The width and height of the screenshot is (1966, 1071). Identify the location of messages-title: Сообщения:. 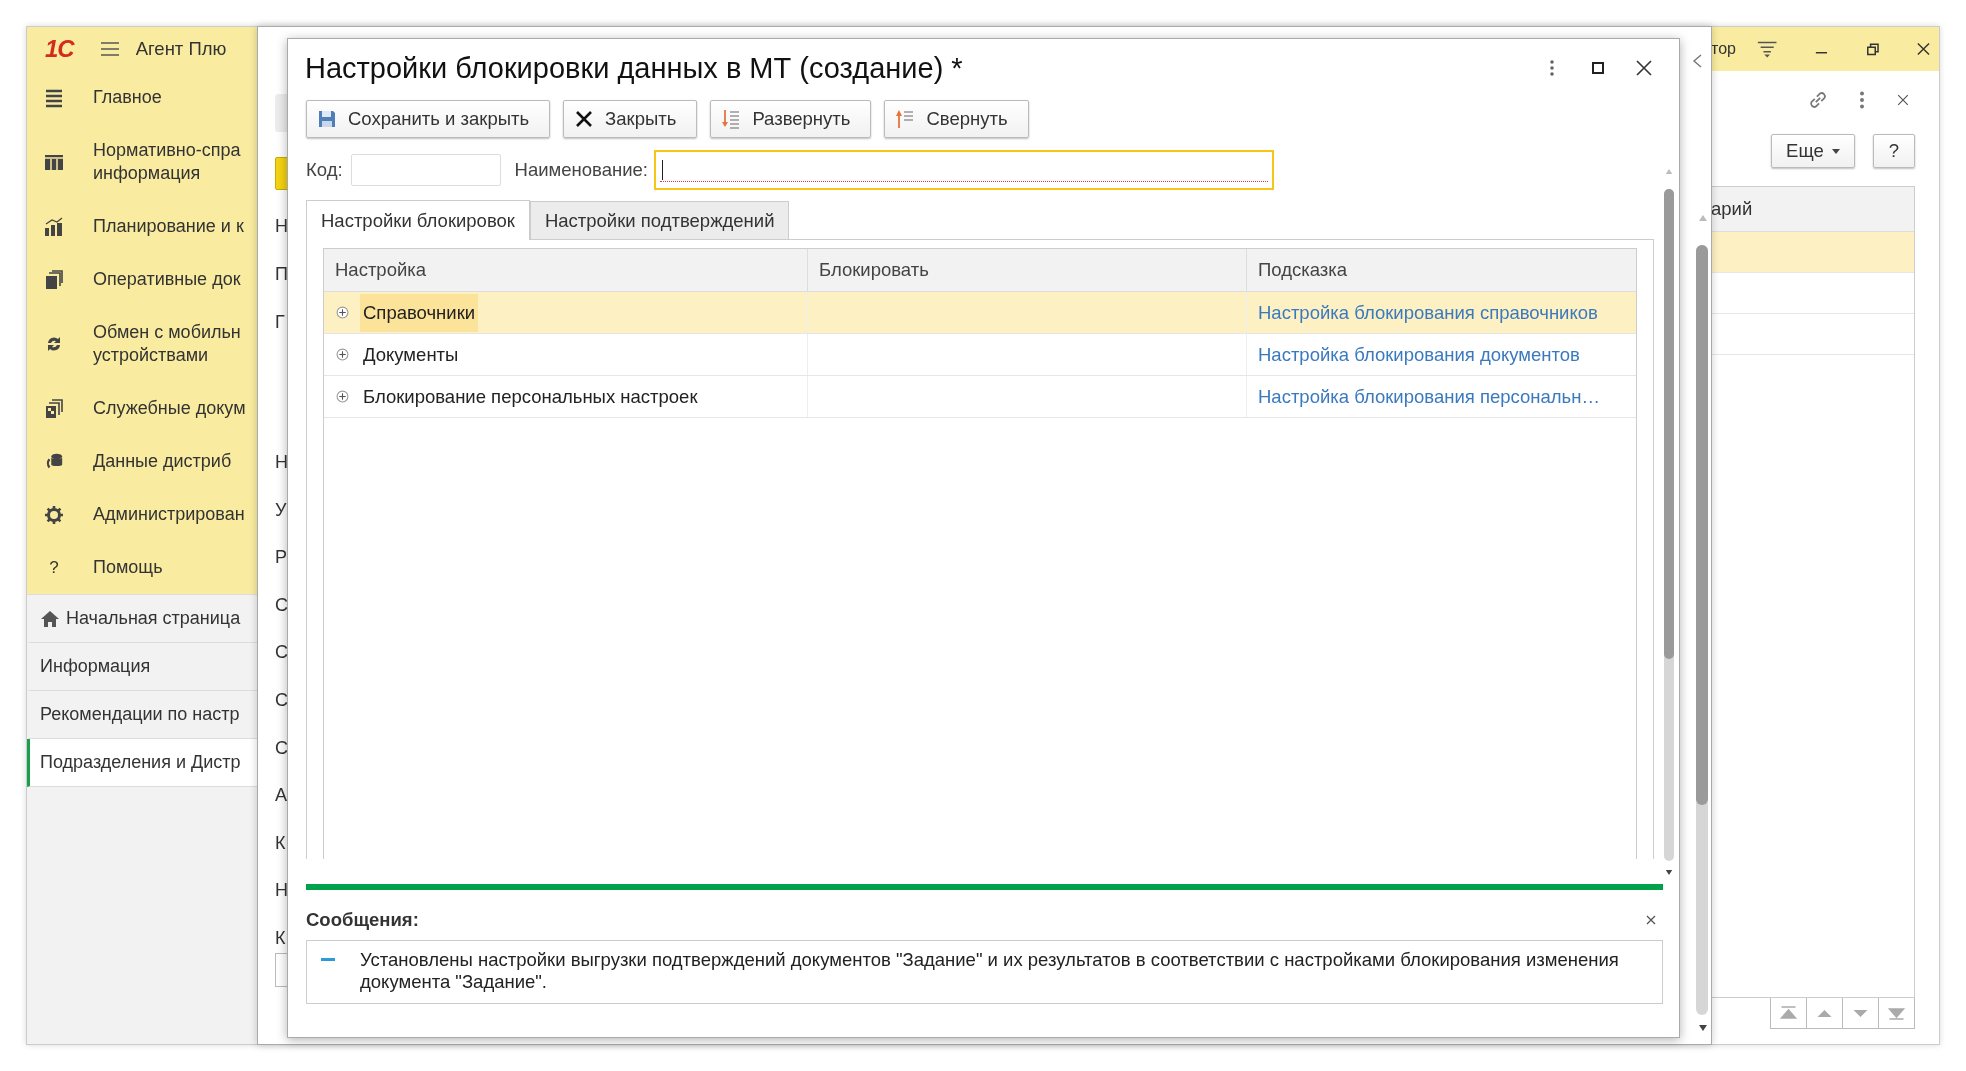
(362, 920).